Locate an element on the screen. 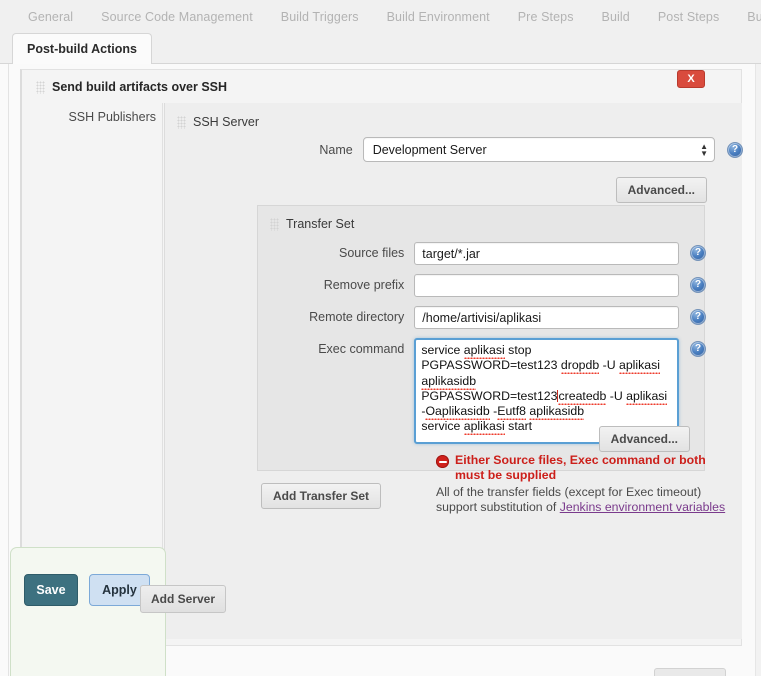  tab-source-code-management: Source Code Management is located at coordinates (177, 17).